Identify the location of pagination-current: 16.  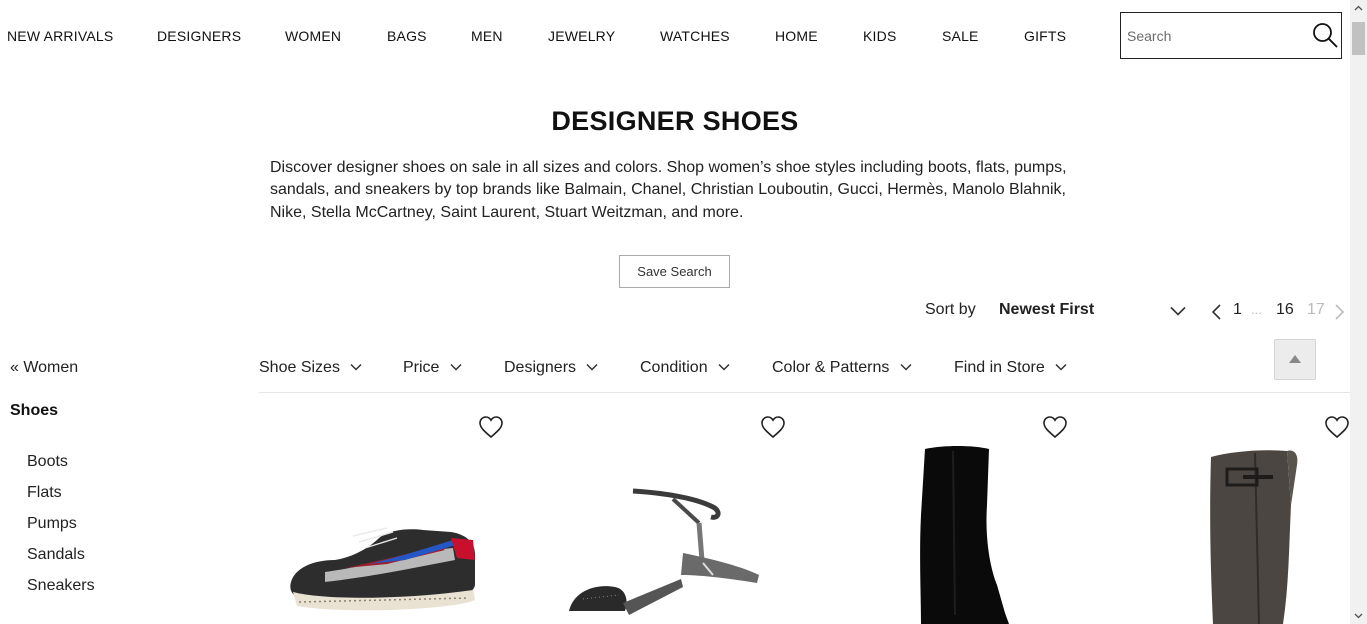
(1285, 309).